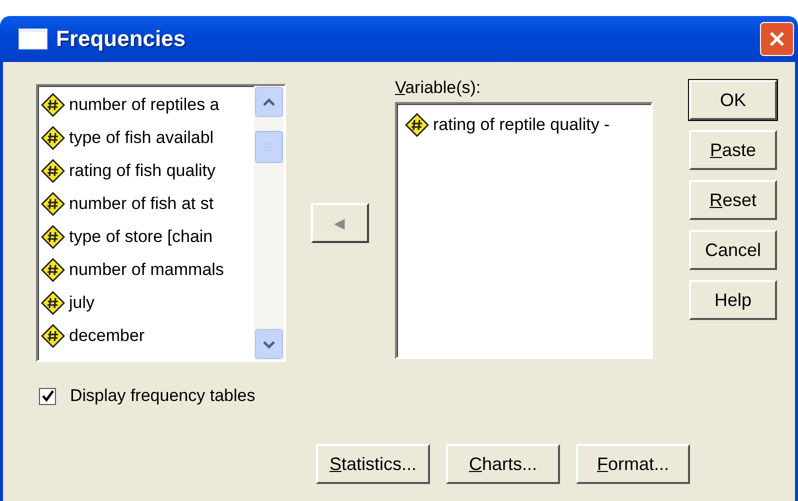 This screenshot has height=501, width=798. Describe the element at coordinates (147, 137) in the screenshot. I see `variable-item: type of fish availabl` at that location.